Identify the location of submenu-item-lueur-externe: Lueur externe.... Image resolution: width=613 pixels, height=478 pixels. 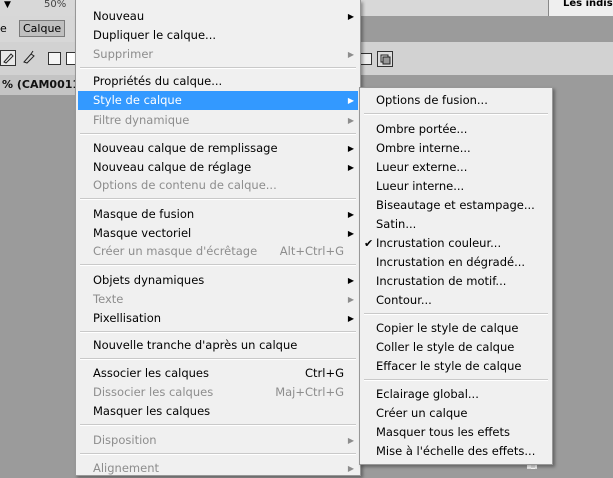
(456, 167).